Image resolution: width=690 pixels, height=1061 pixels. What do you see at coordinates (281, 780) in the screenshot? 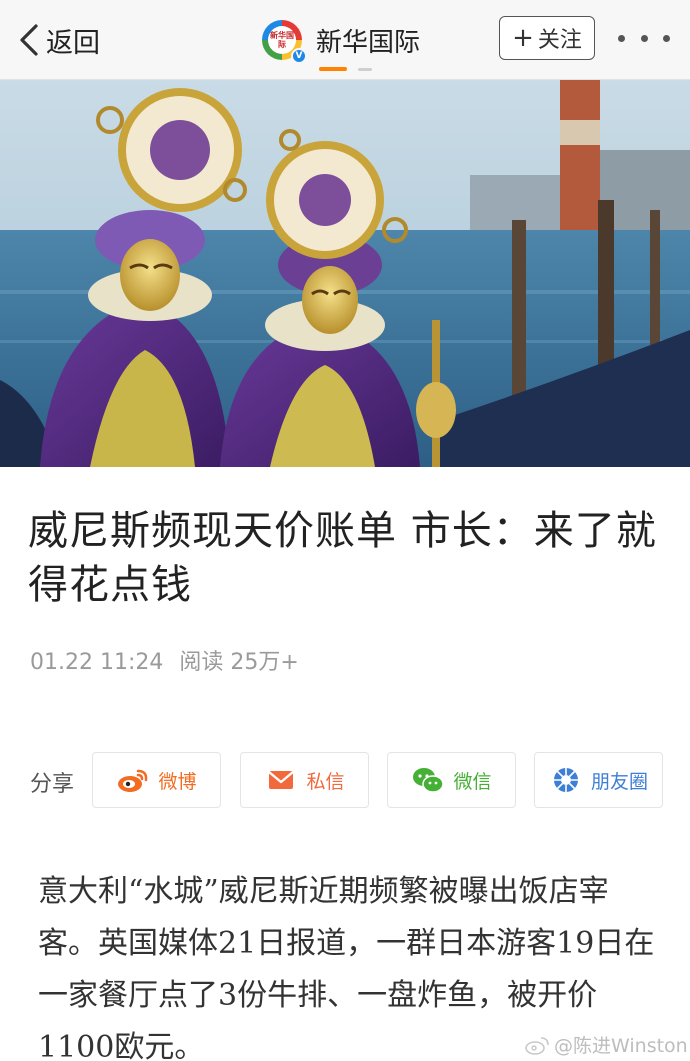
I see `mail-icon` at bounding box center [281, 780].